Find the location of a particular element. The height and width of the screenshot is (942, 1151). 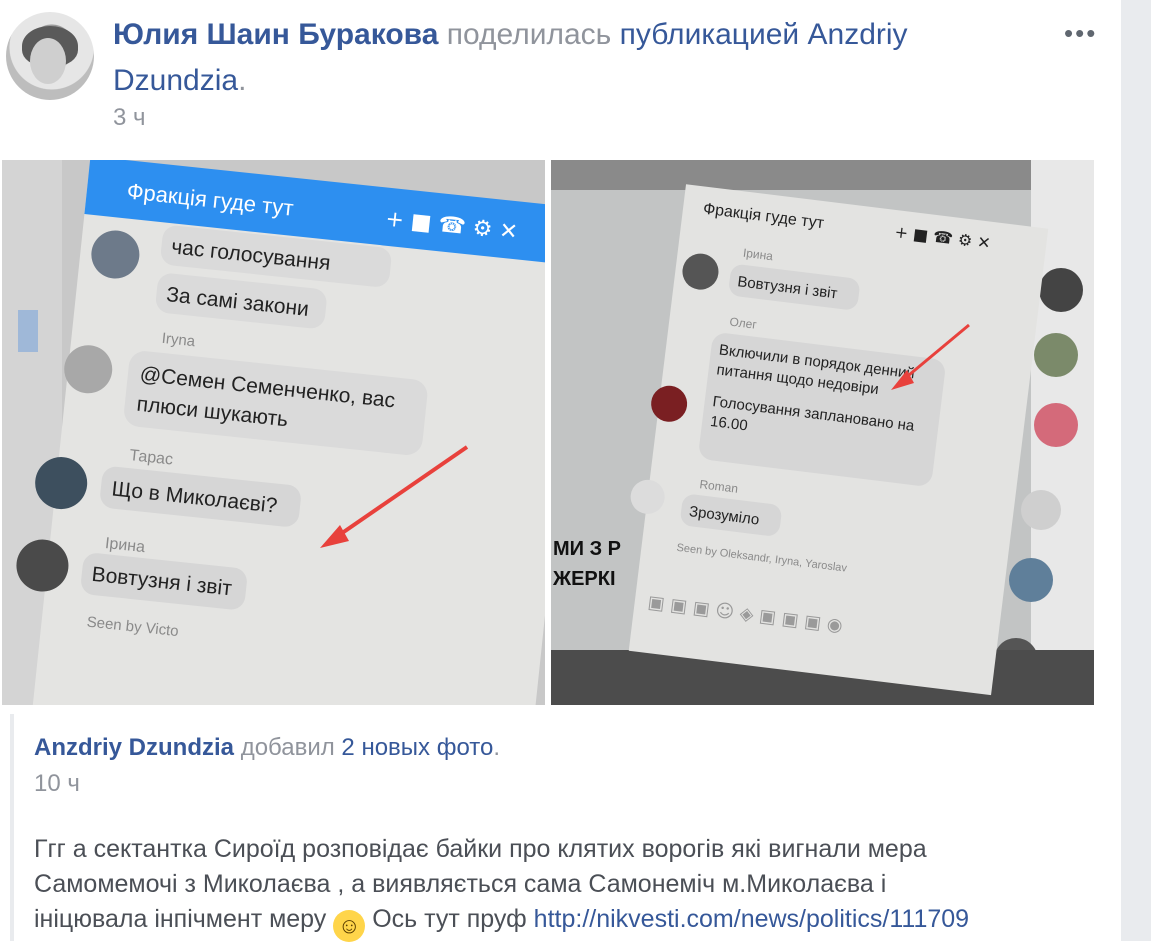

header-period: . is located at coordinates (242, 80).